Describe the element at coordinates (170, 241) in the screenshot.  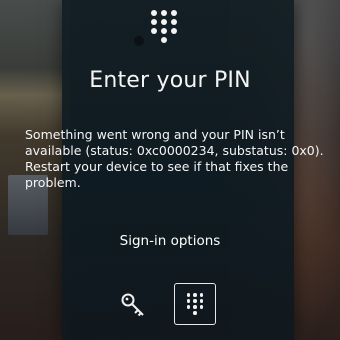
I see `sign-in-options-link: Sign-in options` at that location.